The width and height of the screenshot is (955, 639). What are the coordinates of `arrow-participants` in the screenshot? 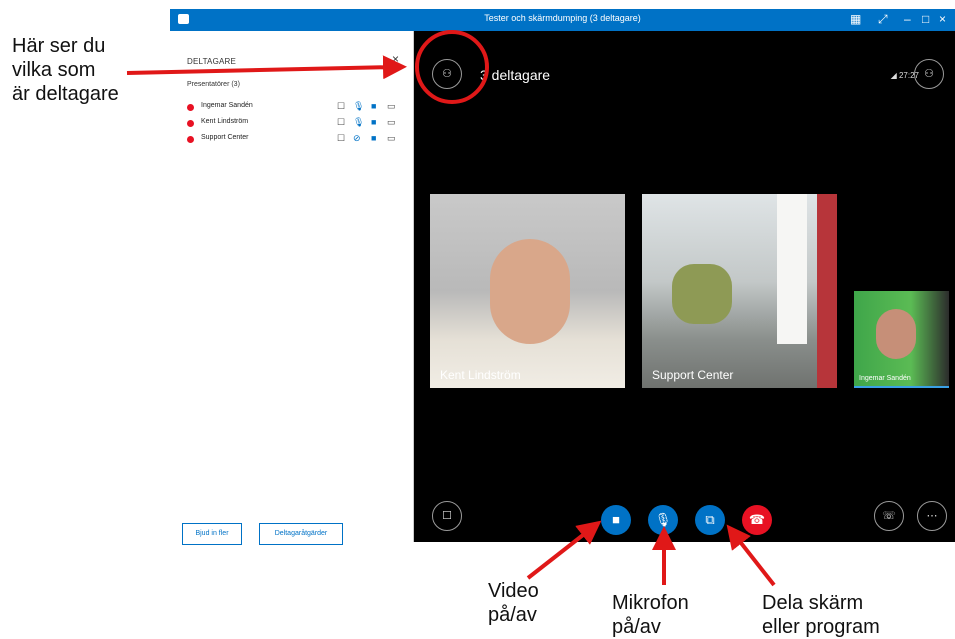 It's located at (266, 67).